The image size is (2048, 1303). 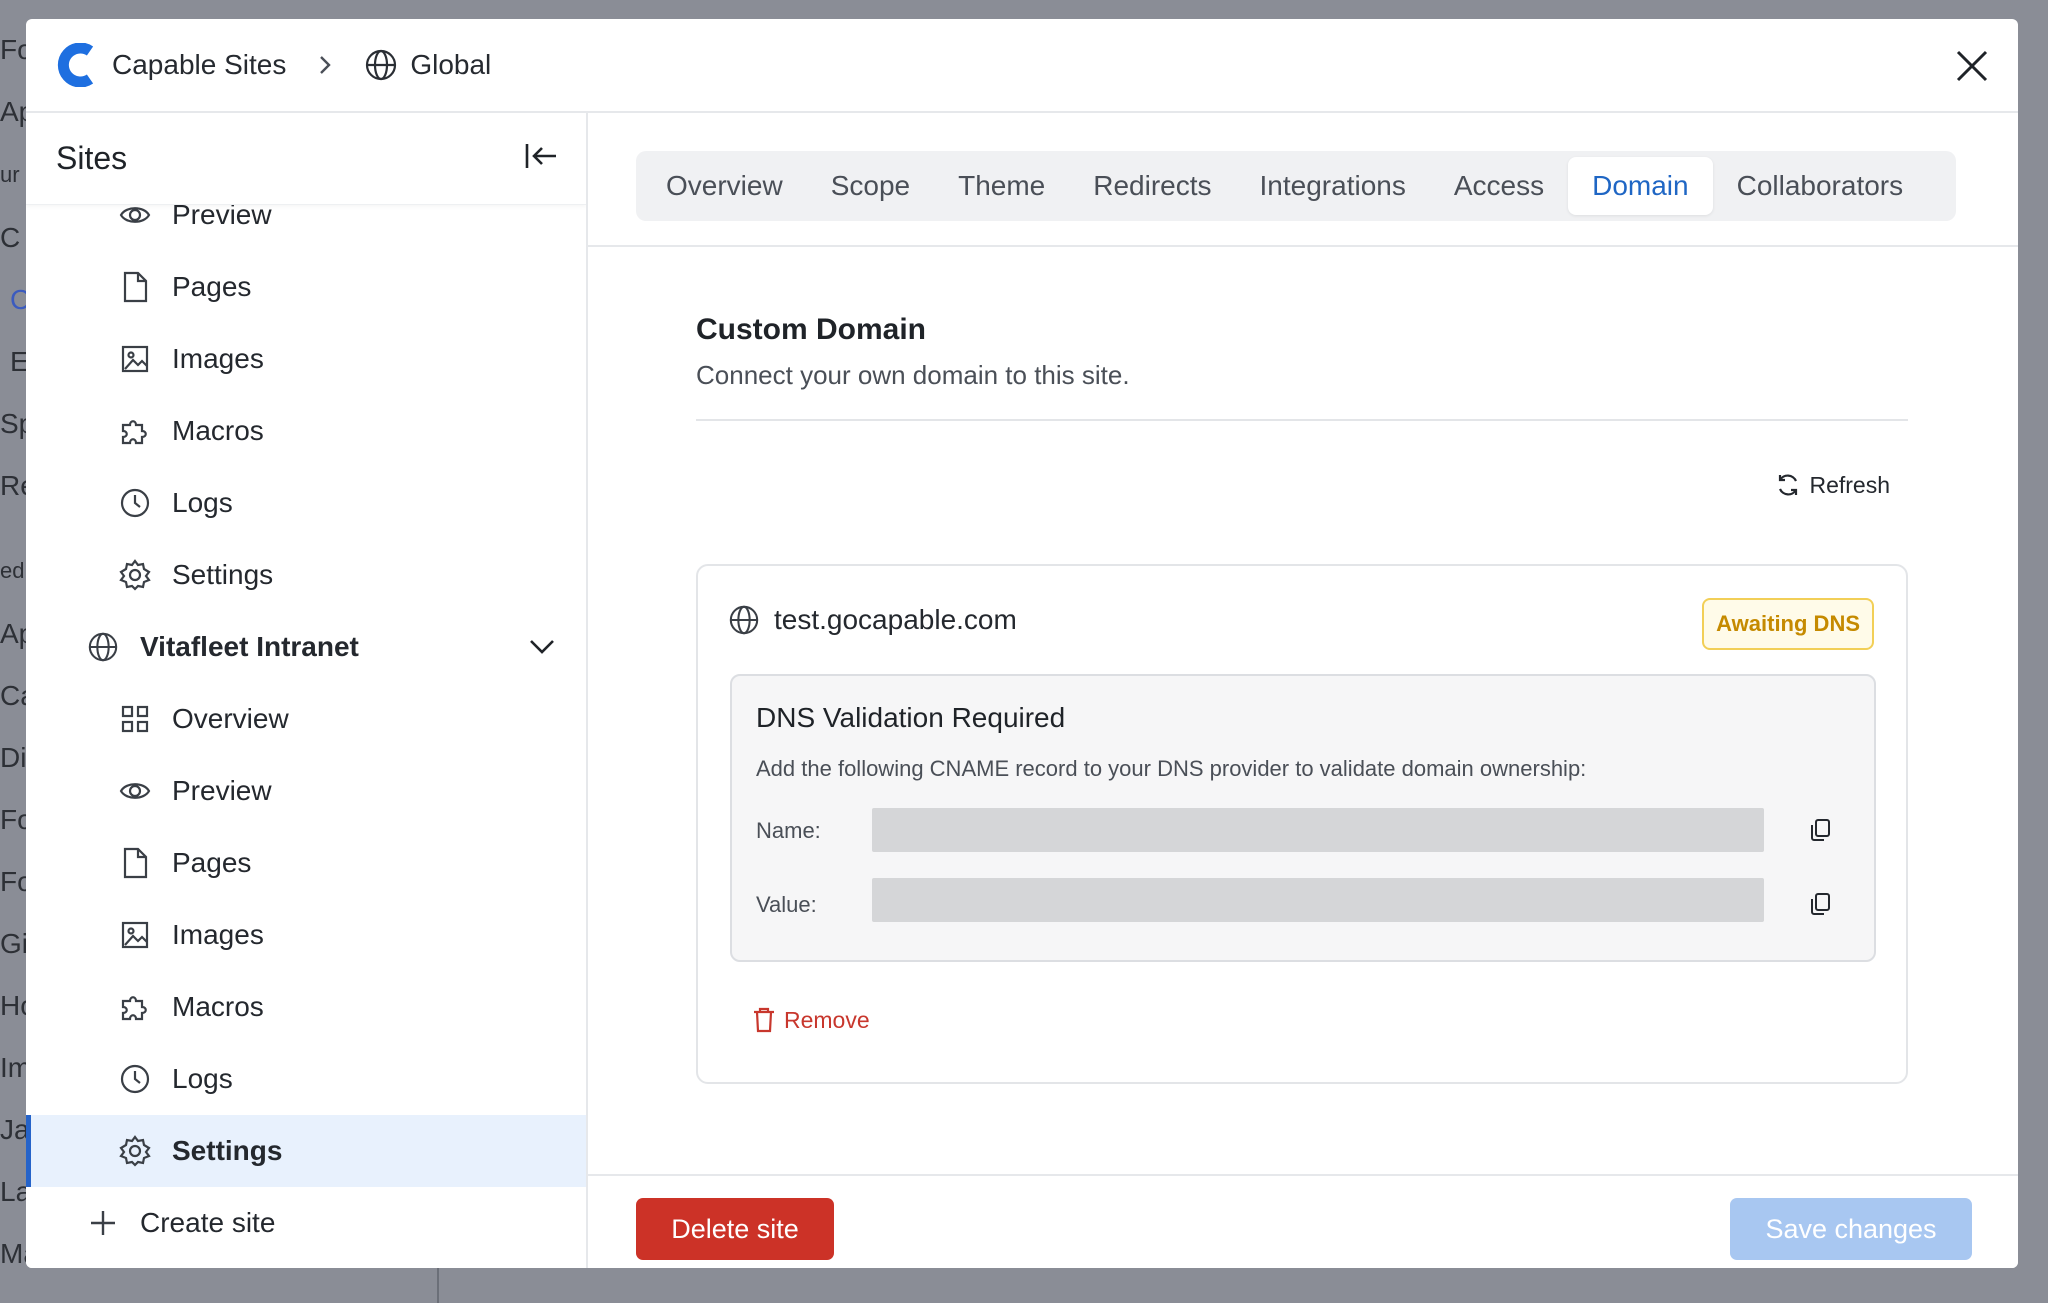 What do you see at coordinates (13, 943) in the screenshot?
I see `background-text: Gi` at bounding box center [13, 943].